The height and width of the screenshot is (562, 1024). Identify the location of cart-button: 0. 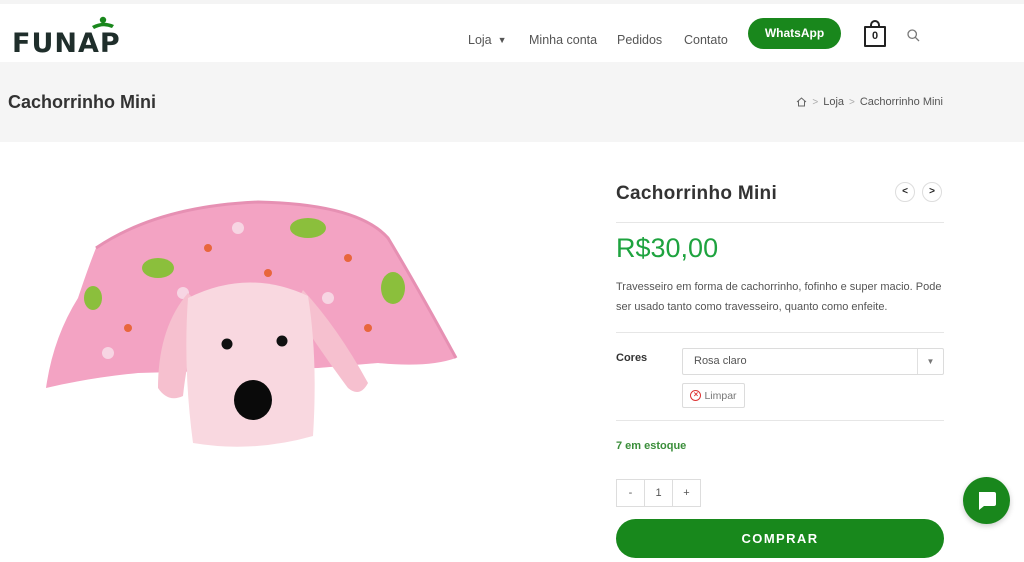
(875, 33).